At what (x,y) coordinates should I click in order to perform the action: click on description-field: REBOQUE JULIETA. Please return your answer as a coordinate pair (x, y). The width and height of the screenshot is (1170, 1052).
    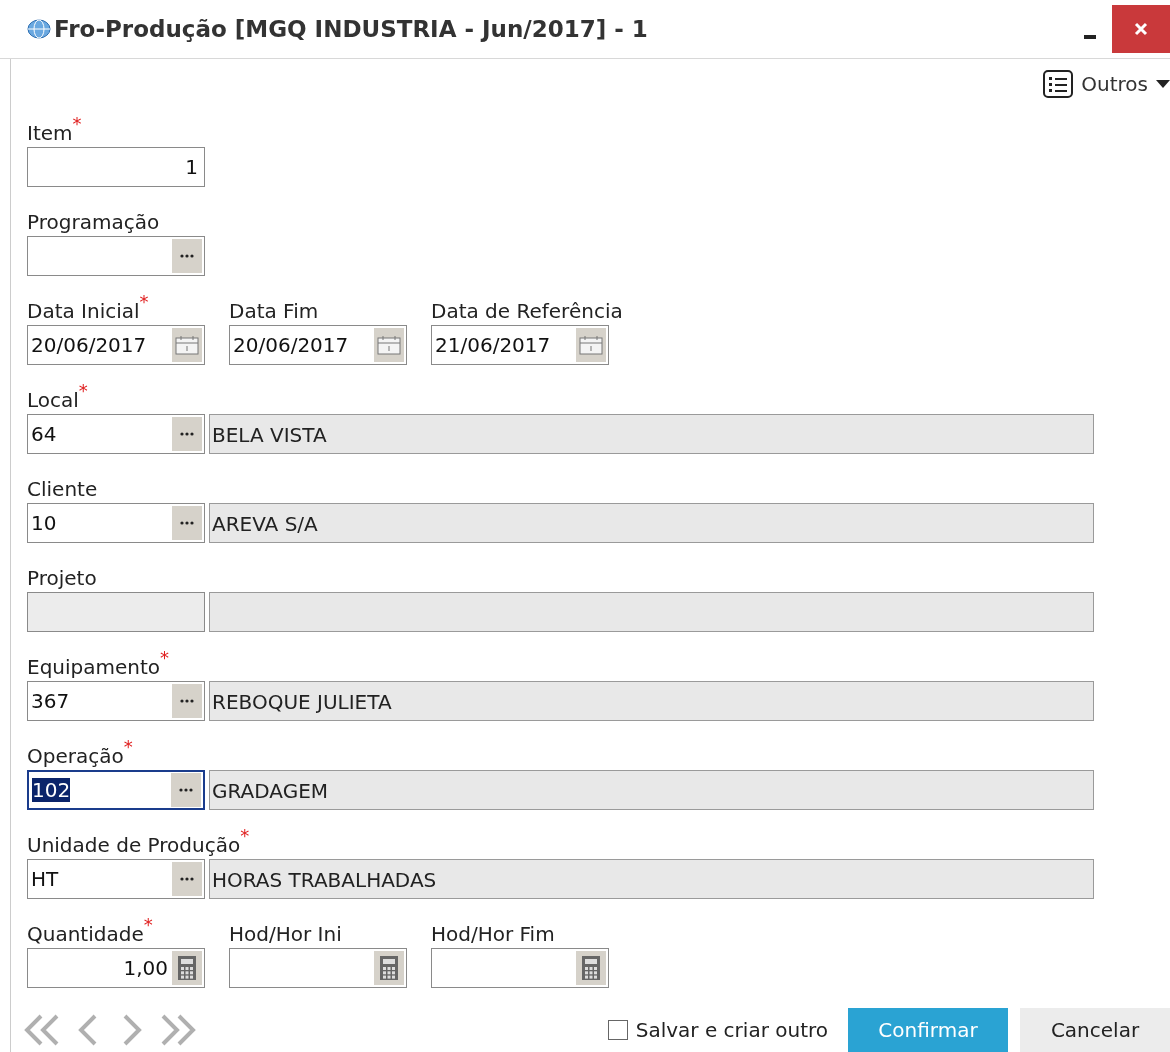
    Looking at the image, I should click on (651, 701).